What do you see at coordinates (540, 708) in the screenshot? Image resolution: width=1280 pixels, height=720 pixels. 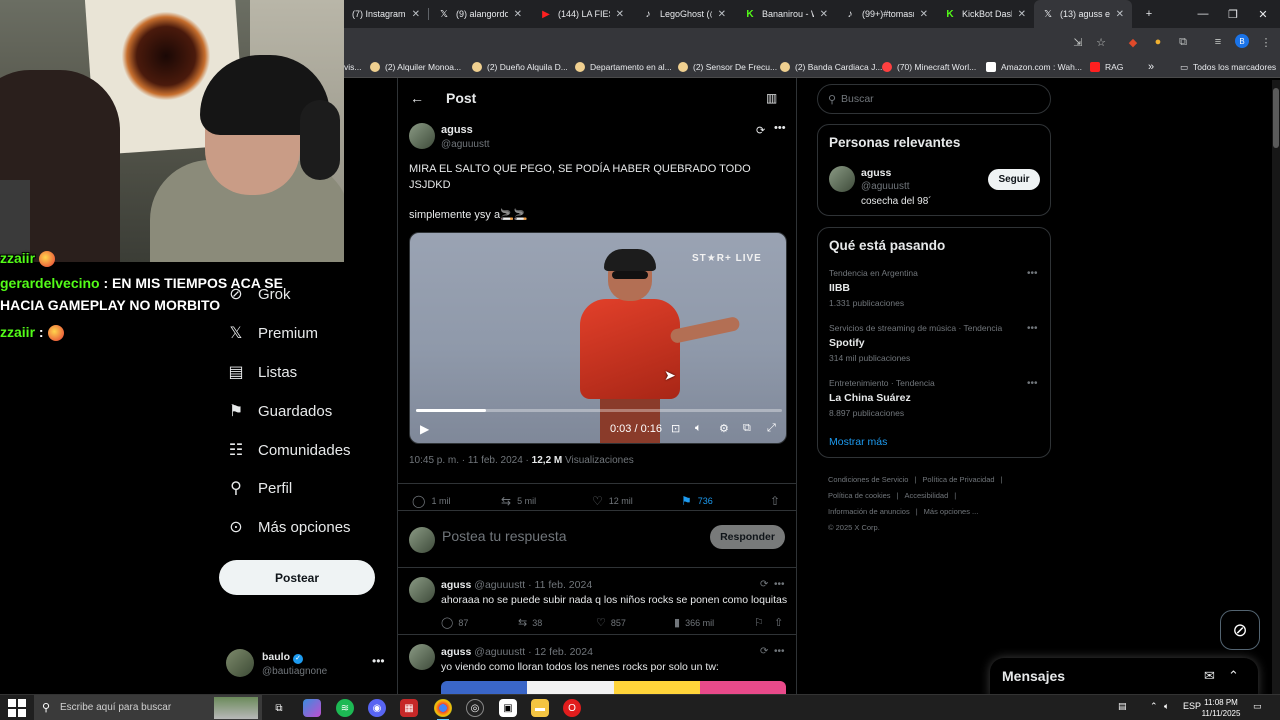 I see `file-explorer-icon: ▬` at bounding box center [540, 708].